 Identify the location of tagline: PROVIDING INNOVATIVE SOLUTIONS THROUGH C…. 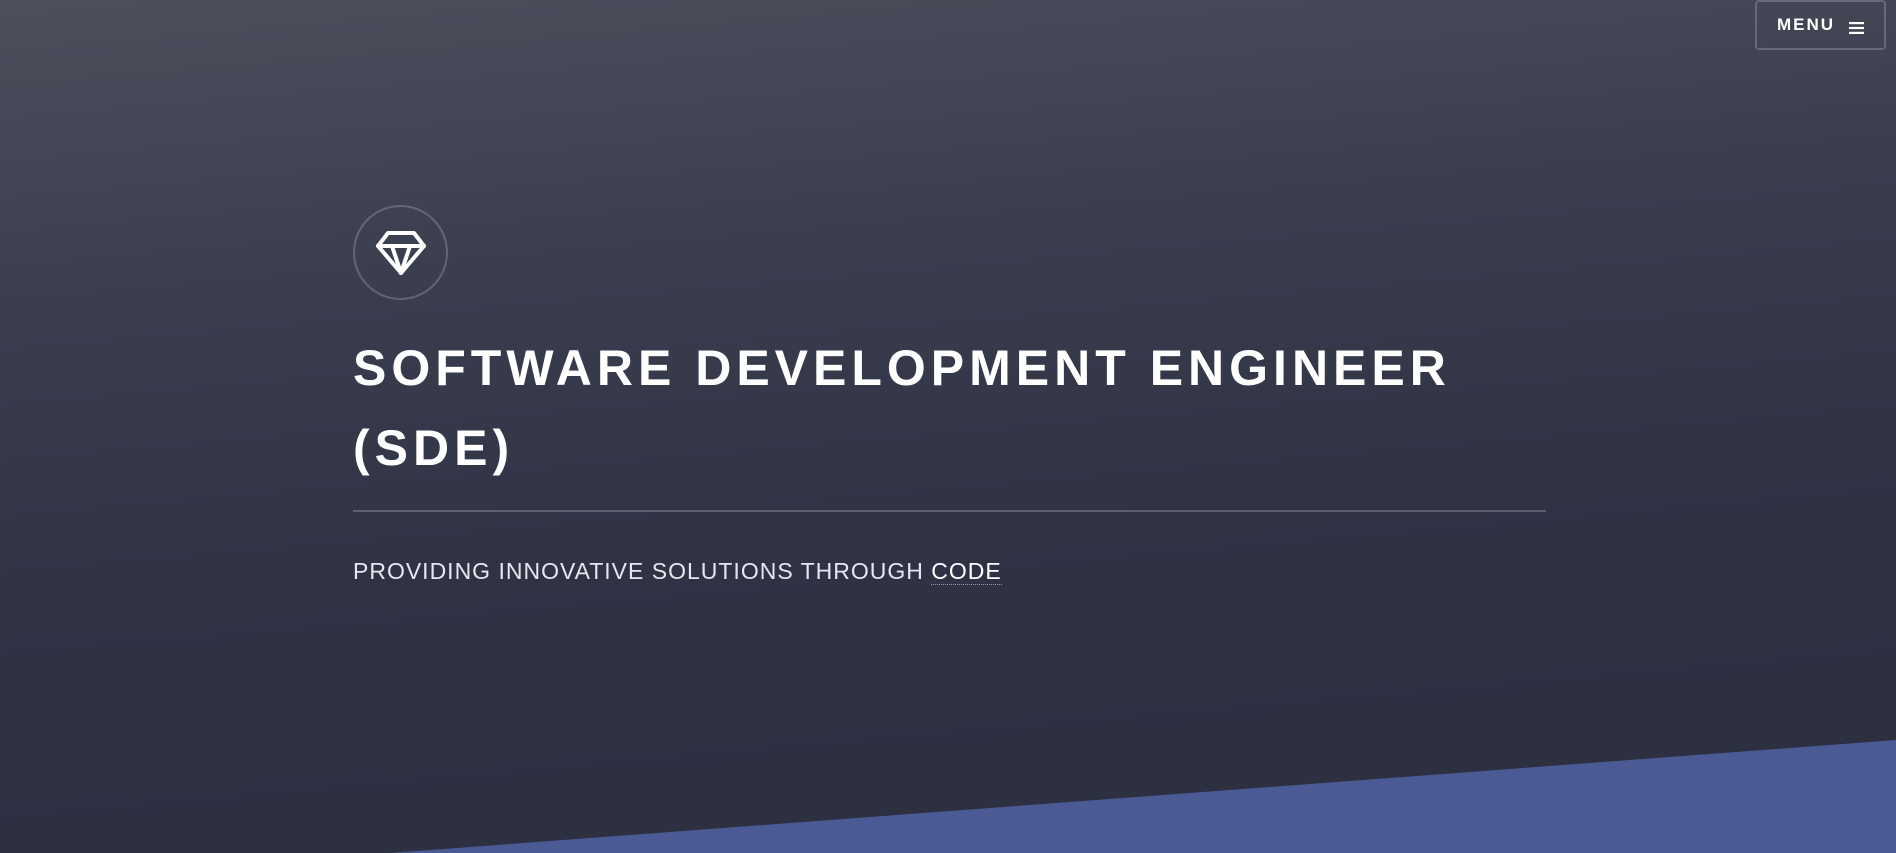
(949, 571).